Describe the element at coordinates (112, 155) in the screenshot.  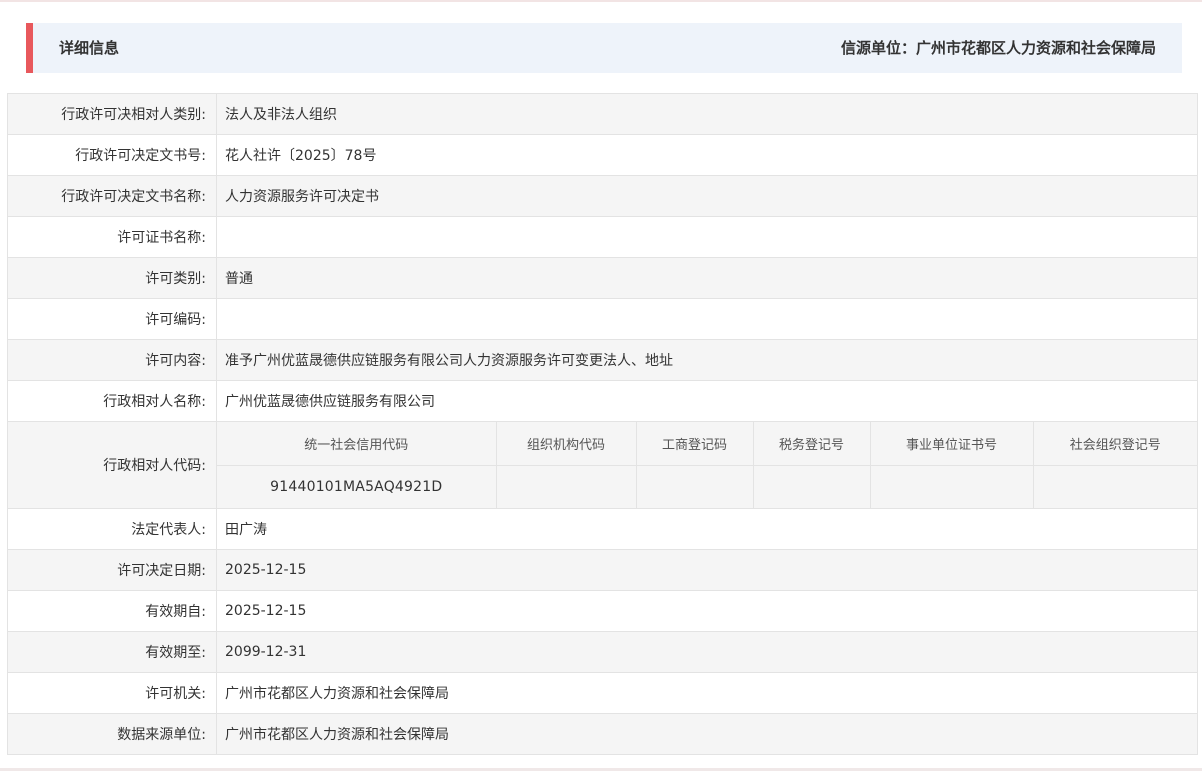
I see `field-label: 行政许可决定文书号:` at that location.